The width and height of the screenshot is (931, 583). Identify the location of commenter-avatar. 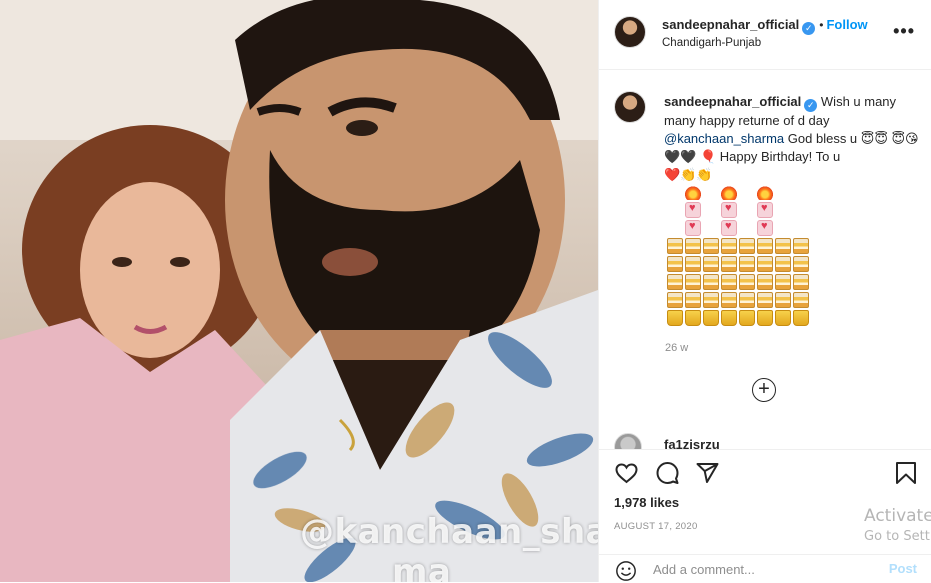
(628, 441).